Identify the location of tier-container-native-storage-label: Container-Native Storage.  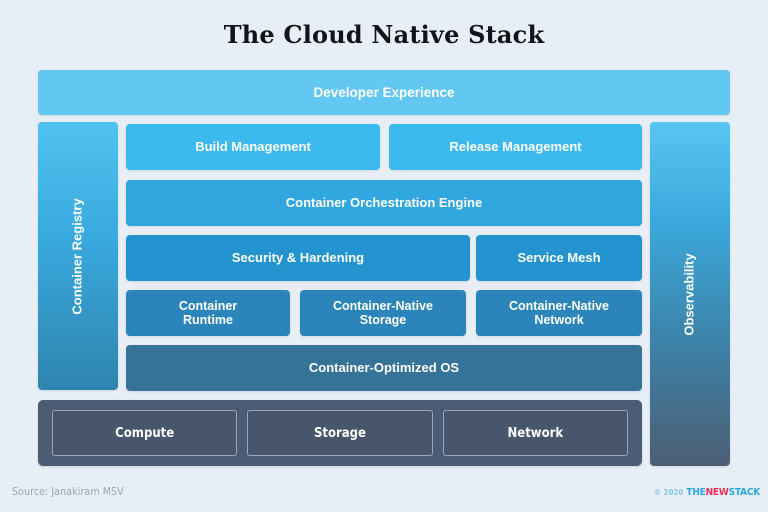
(383, 312).